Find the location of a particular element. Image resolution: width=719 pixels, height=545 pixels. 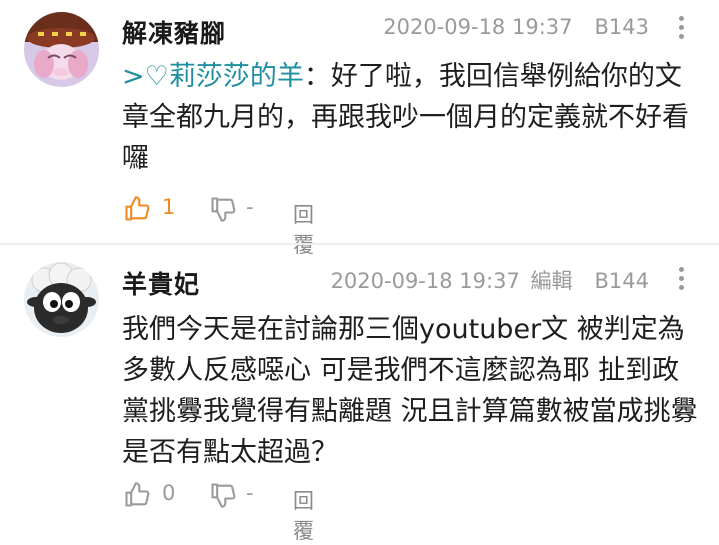

like-count: 1 is located at coordinates (169, 207).